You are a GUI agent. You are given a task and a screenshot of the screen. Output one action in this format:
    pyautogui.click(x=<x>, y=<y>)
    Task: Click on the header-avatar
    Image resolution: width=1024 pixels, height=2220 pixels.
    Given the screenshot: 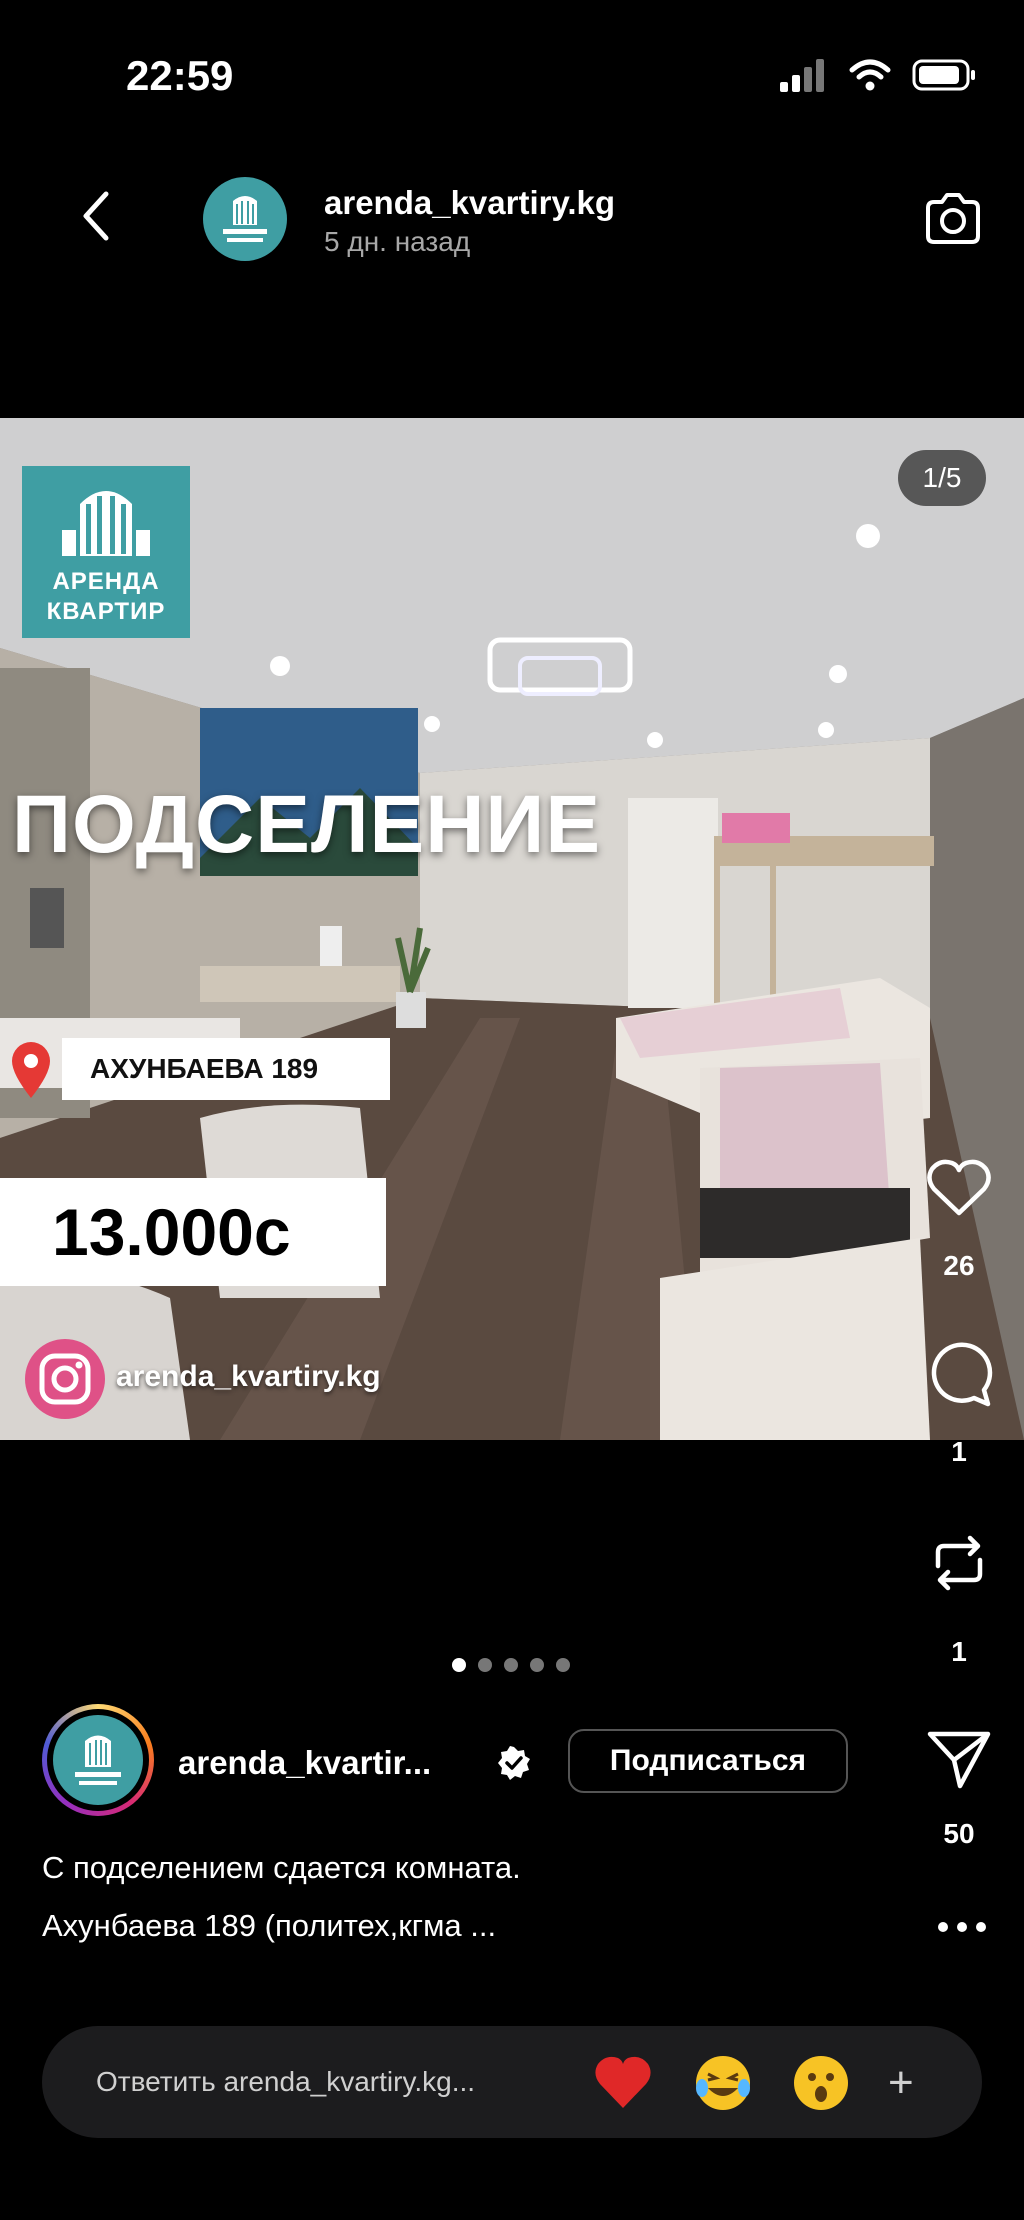 What is the action you would take?
    pyautogui.click(x=245, y=219)
    